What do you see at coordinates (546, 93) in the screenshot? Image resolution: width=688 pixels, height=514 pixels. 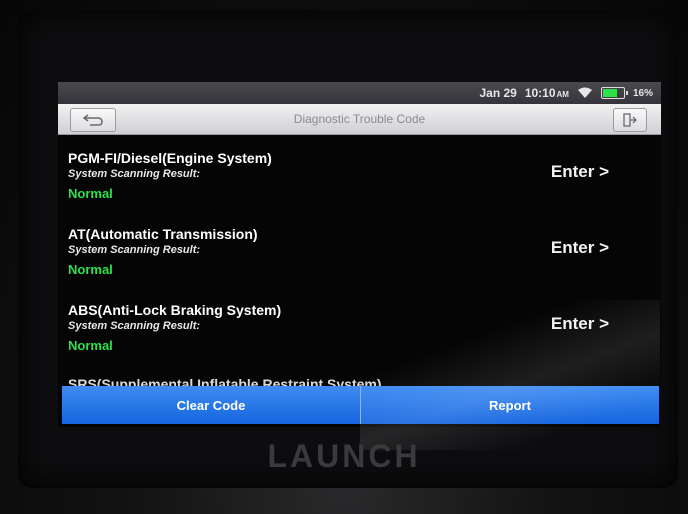 I see `status-time: 10:10AM` at bounding box center [546, 93].